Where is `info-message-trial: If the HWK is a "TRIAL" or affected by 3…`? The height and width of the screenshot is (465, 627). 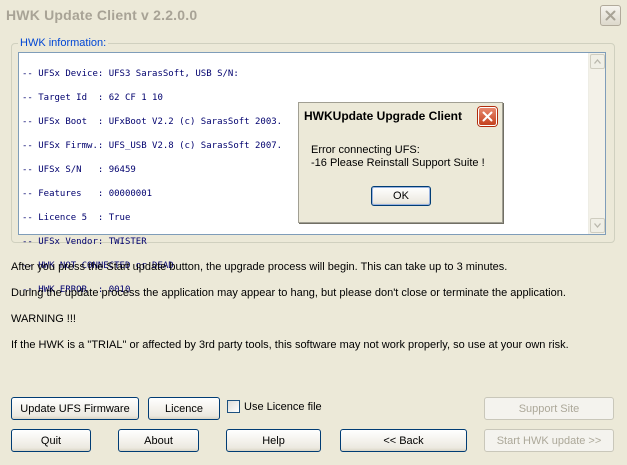
info-message-trial: If the HWK is a "TRIAL" or affected by 3… is located at coordinates (290, 345).